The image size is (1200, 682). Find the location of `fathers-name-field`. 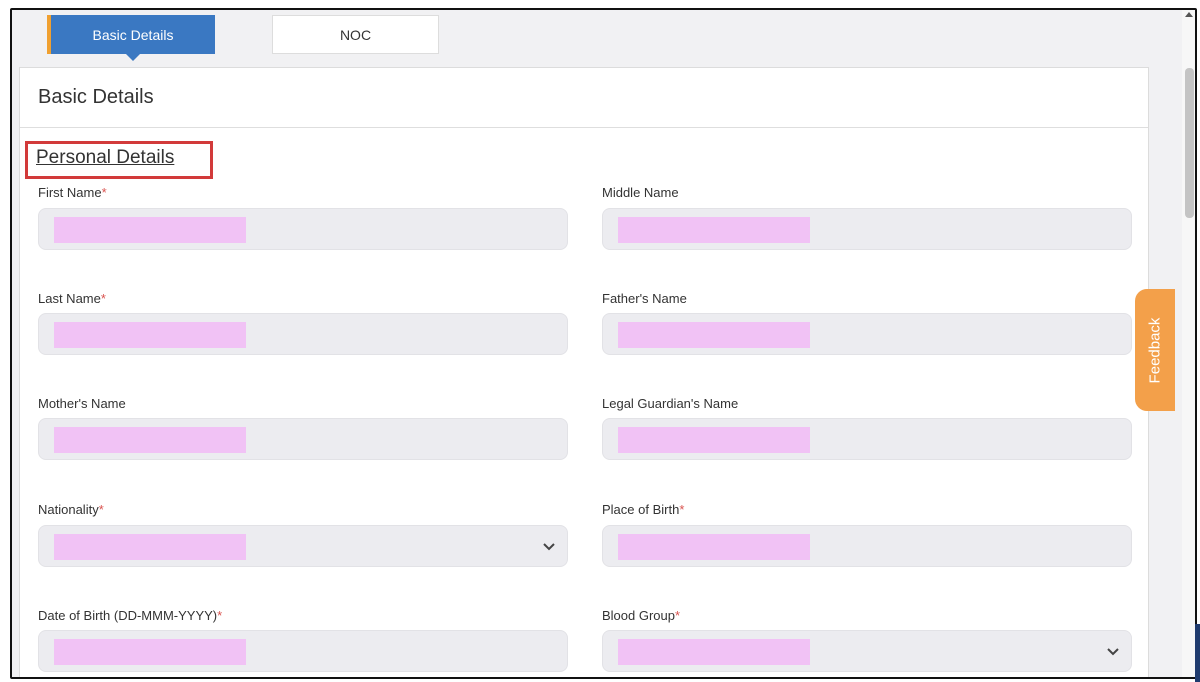

fathers-name-field is located at coordinates (867, 334).